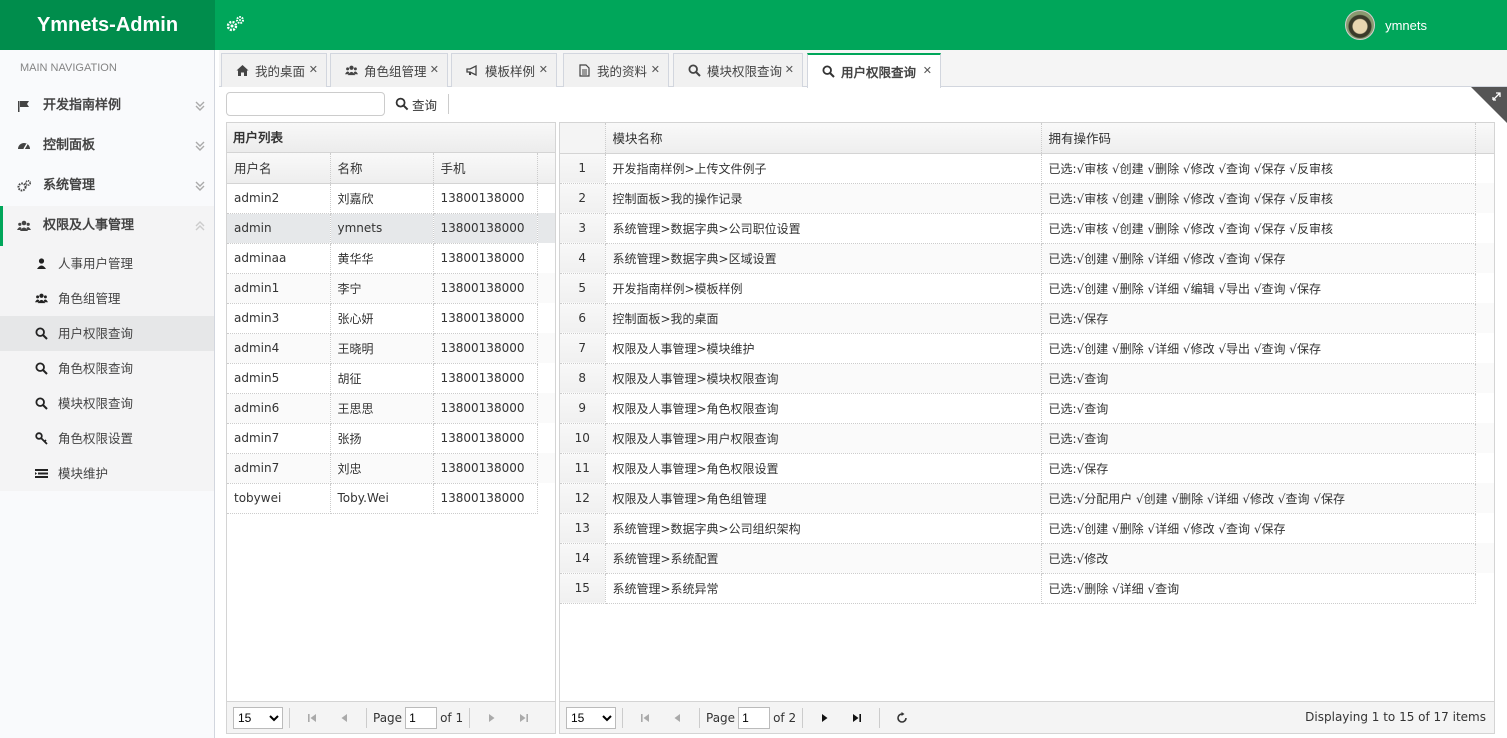 This screenshot has width=1507, height=738. What do you see at coordinates (1027, 318) in the screenshot?
I see `table-row: 6 控制面板>我的桌面 已选:√保存` at bounding box center [1027, 318].